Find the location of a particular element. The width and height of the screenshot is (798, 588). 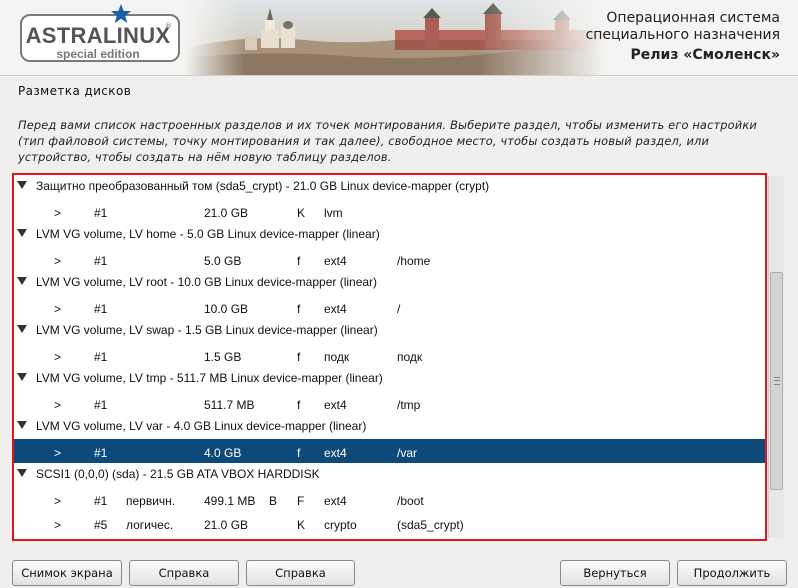

astralinux-logo: ASTRALINUX ® special edition is located at coordinates (100, 32).